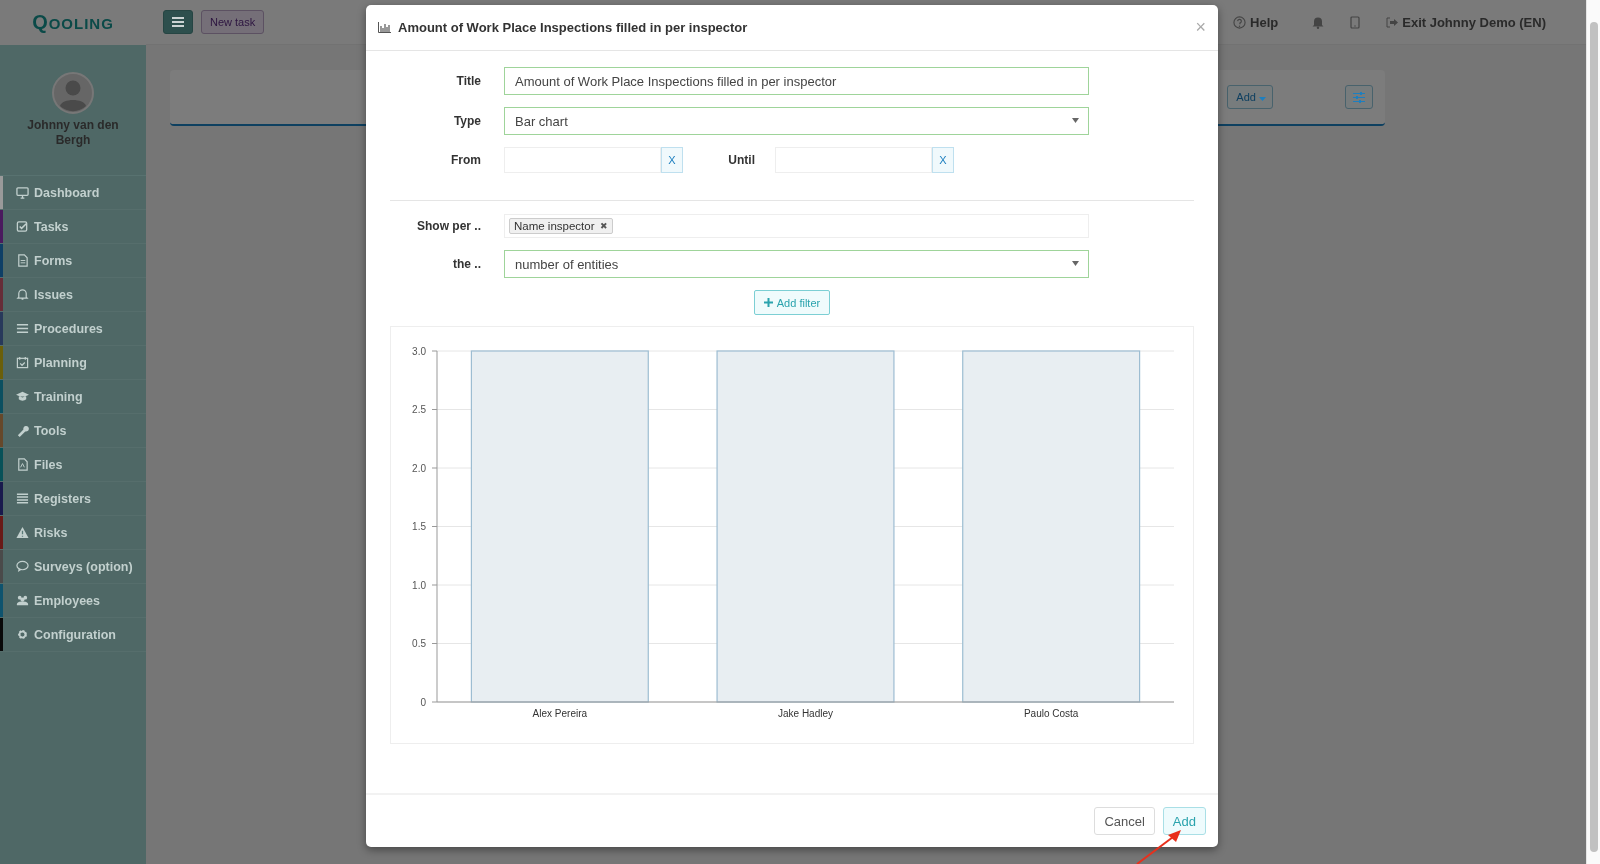 The width and height of the screenshot is (1600, 864). I want to click on axis-tick-label: 1.5, so click(419, 526).